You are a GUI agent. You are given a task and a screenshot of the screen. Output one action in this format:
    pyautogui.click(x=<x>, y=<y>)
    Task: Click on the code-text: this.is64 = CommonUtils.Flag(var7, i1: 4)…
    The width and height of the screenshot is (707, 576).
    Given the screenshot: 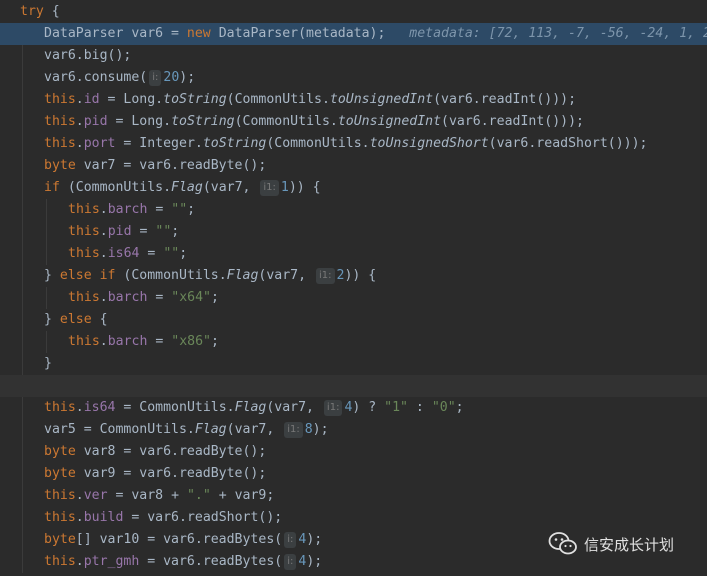 What is the action you would take?
    pyautogui.click(x=254, y=408)
    